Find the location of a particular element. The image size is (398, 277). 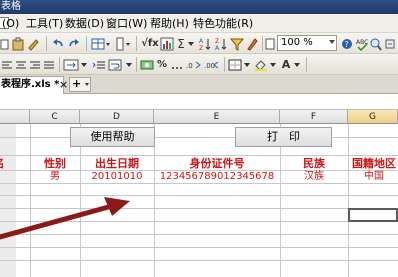

find-icon is located at coordinates (376, 43).